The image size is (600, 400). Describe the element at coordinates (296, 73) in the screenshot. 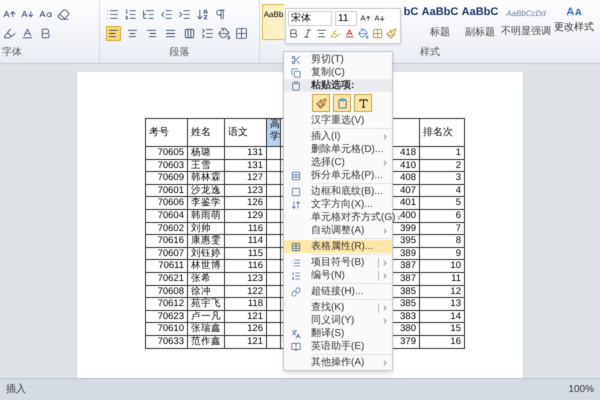

I see `copy-icon` at that location.